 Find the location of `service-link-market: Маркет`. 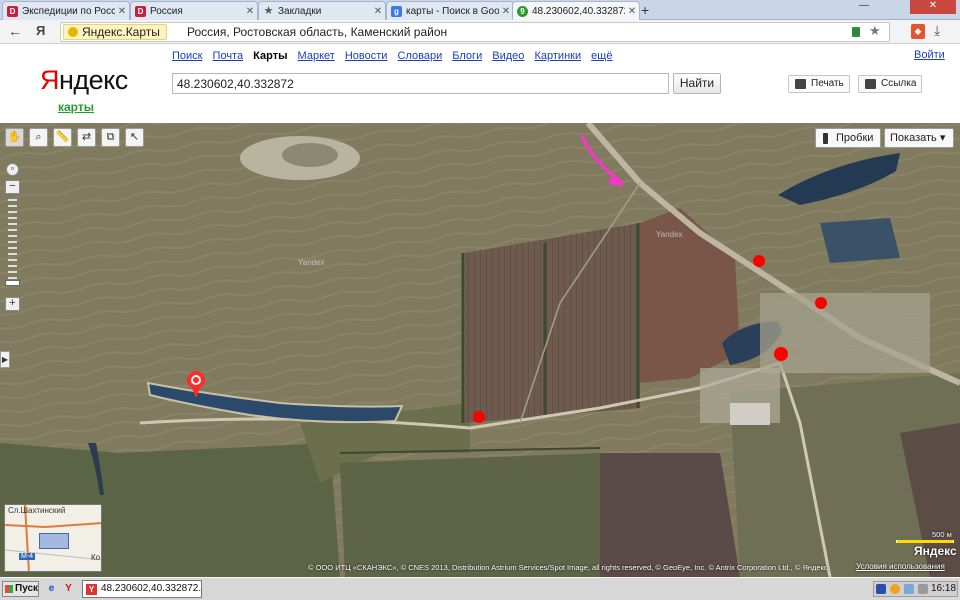

service-link-market: Маркет is located at coordinates (316, 56).